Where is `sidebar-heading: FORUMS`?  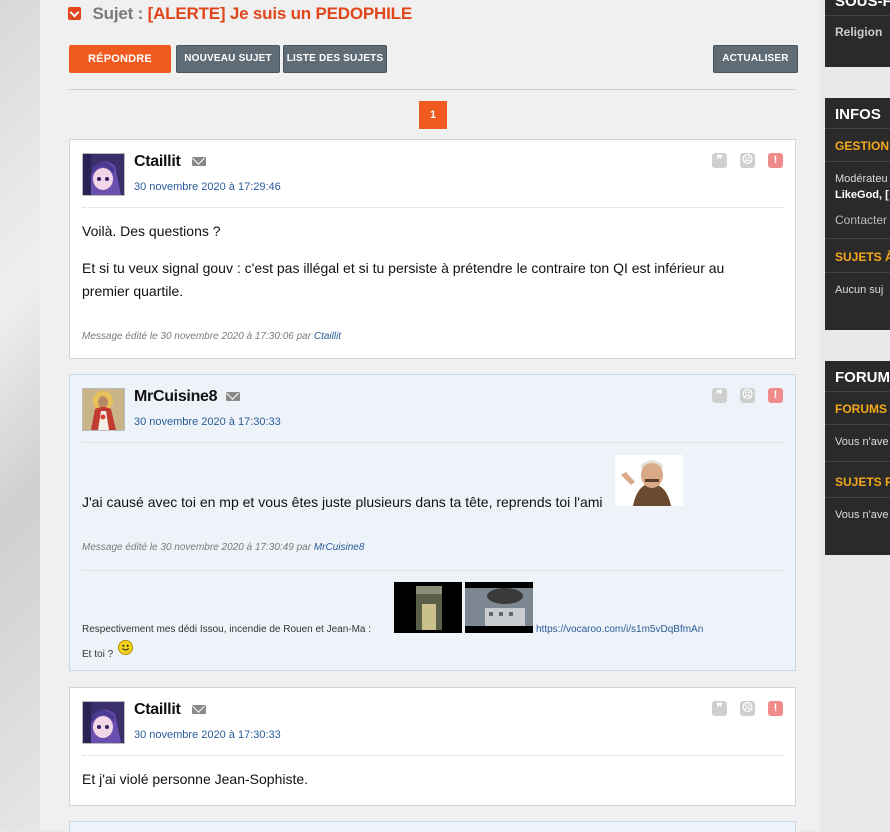
sidebar-heading: FORUMS is located at coordinates (862, 377).